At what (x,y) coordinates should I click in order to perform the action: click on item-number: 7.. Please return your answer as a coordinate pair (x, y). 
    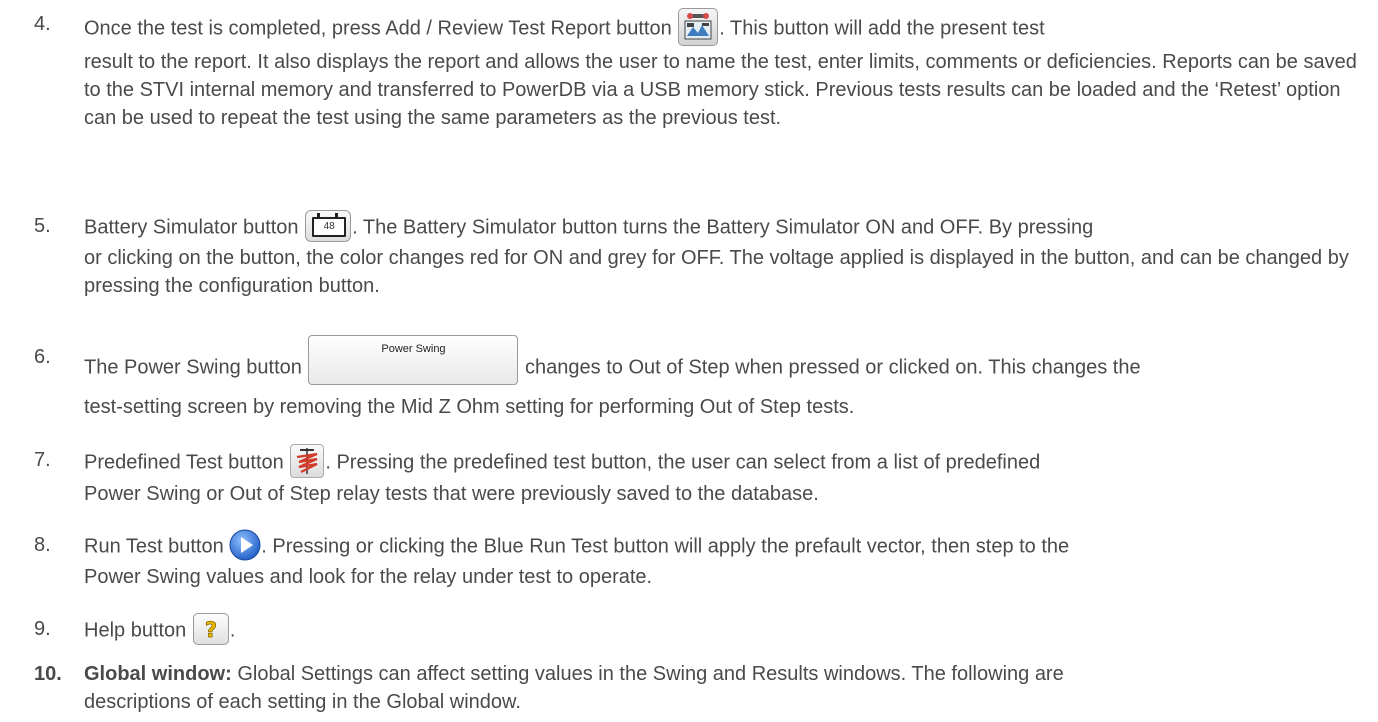
    Looking at the image, I should click on (42, 460).